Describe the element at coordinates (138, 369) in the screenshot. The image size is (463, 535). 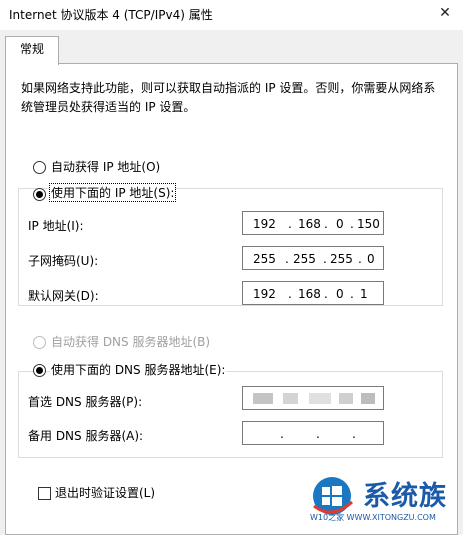
I see `manual-dns-label: 使用下面的 DNS 服务器地址(E):` at that location.